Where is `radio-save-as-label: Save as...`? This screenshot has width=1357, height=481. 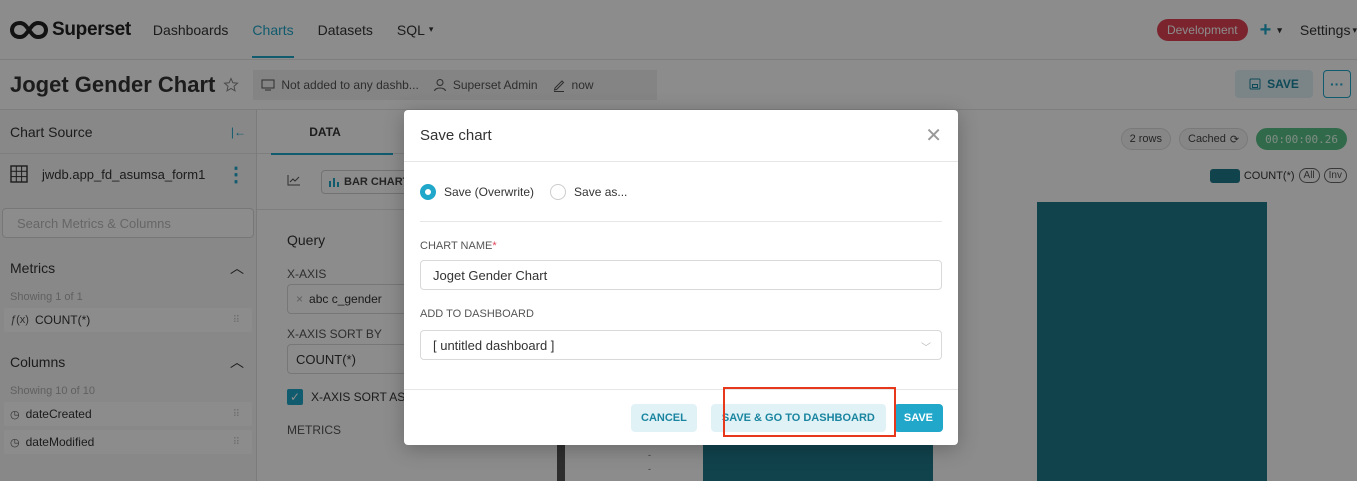
radio-save-as-label: Save as... is located at coordinates (600, 192).